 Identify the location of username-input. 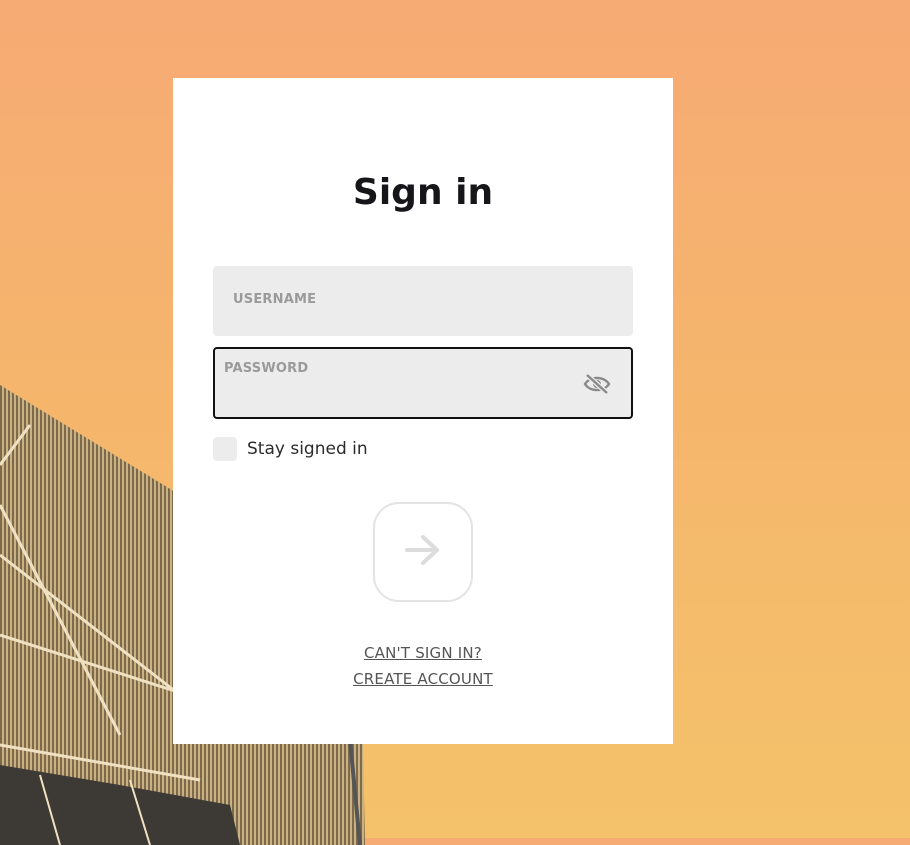
(407, 319).